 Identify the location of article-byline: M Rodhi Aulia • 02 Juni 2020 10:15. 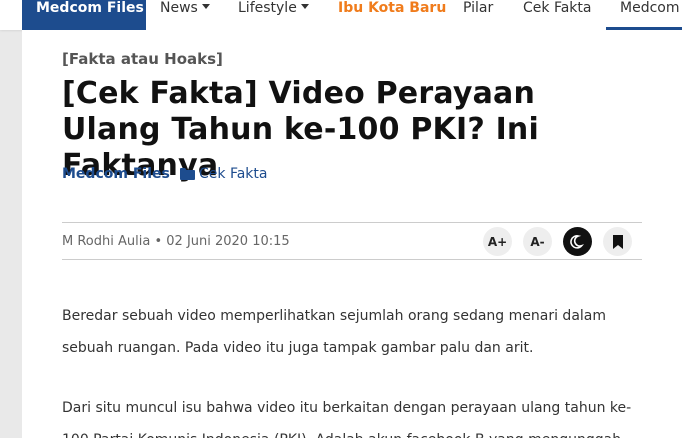
(176, 241).